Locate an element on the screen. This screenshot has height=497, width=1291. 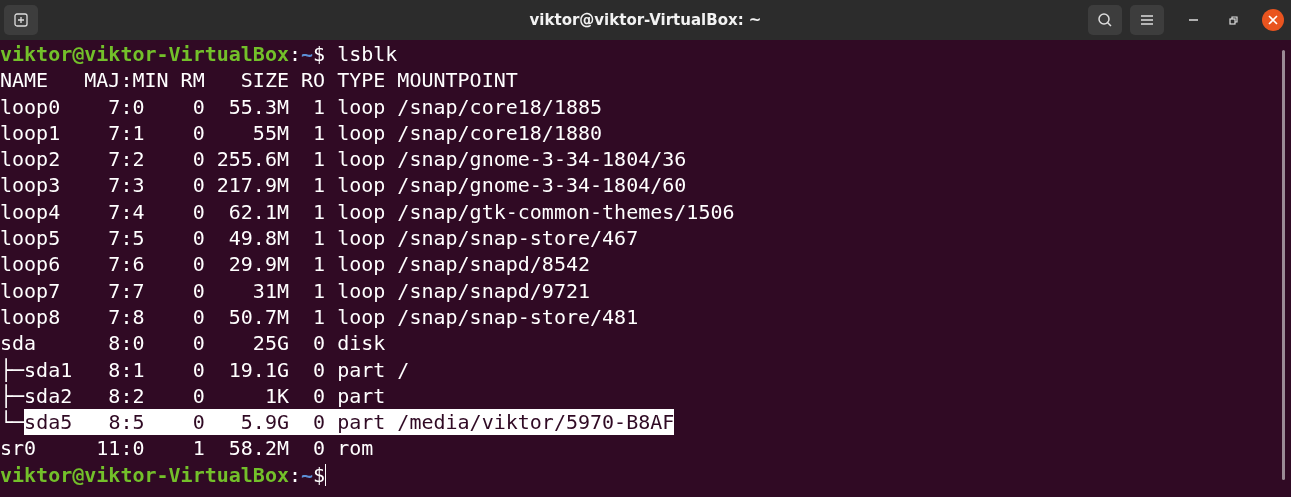
window-title: viktor@viktor-VirtualBox: ~ is located at coordinates (645, 20).